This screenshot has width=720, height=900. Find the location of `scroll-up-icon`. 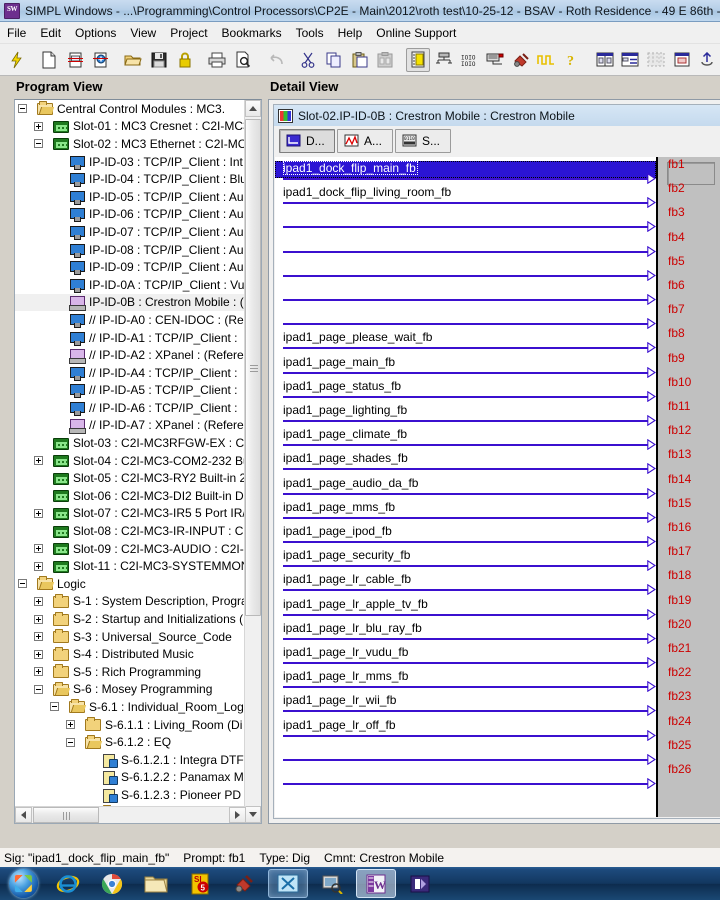

scroll-up-icon is located at coordinates (253, 108).